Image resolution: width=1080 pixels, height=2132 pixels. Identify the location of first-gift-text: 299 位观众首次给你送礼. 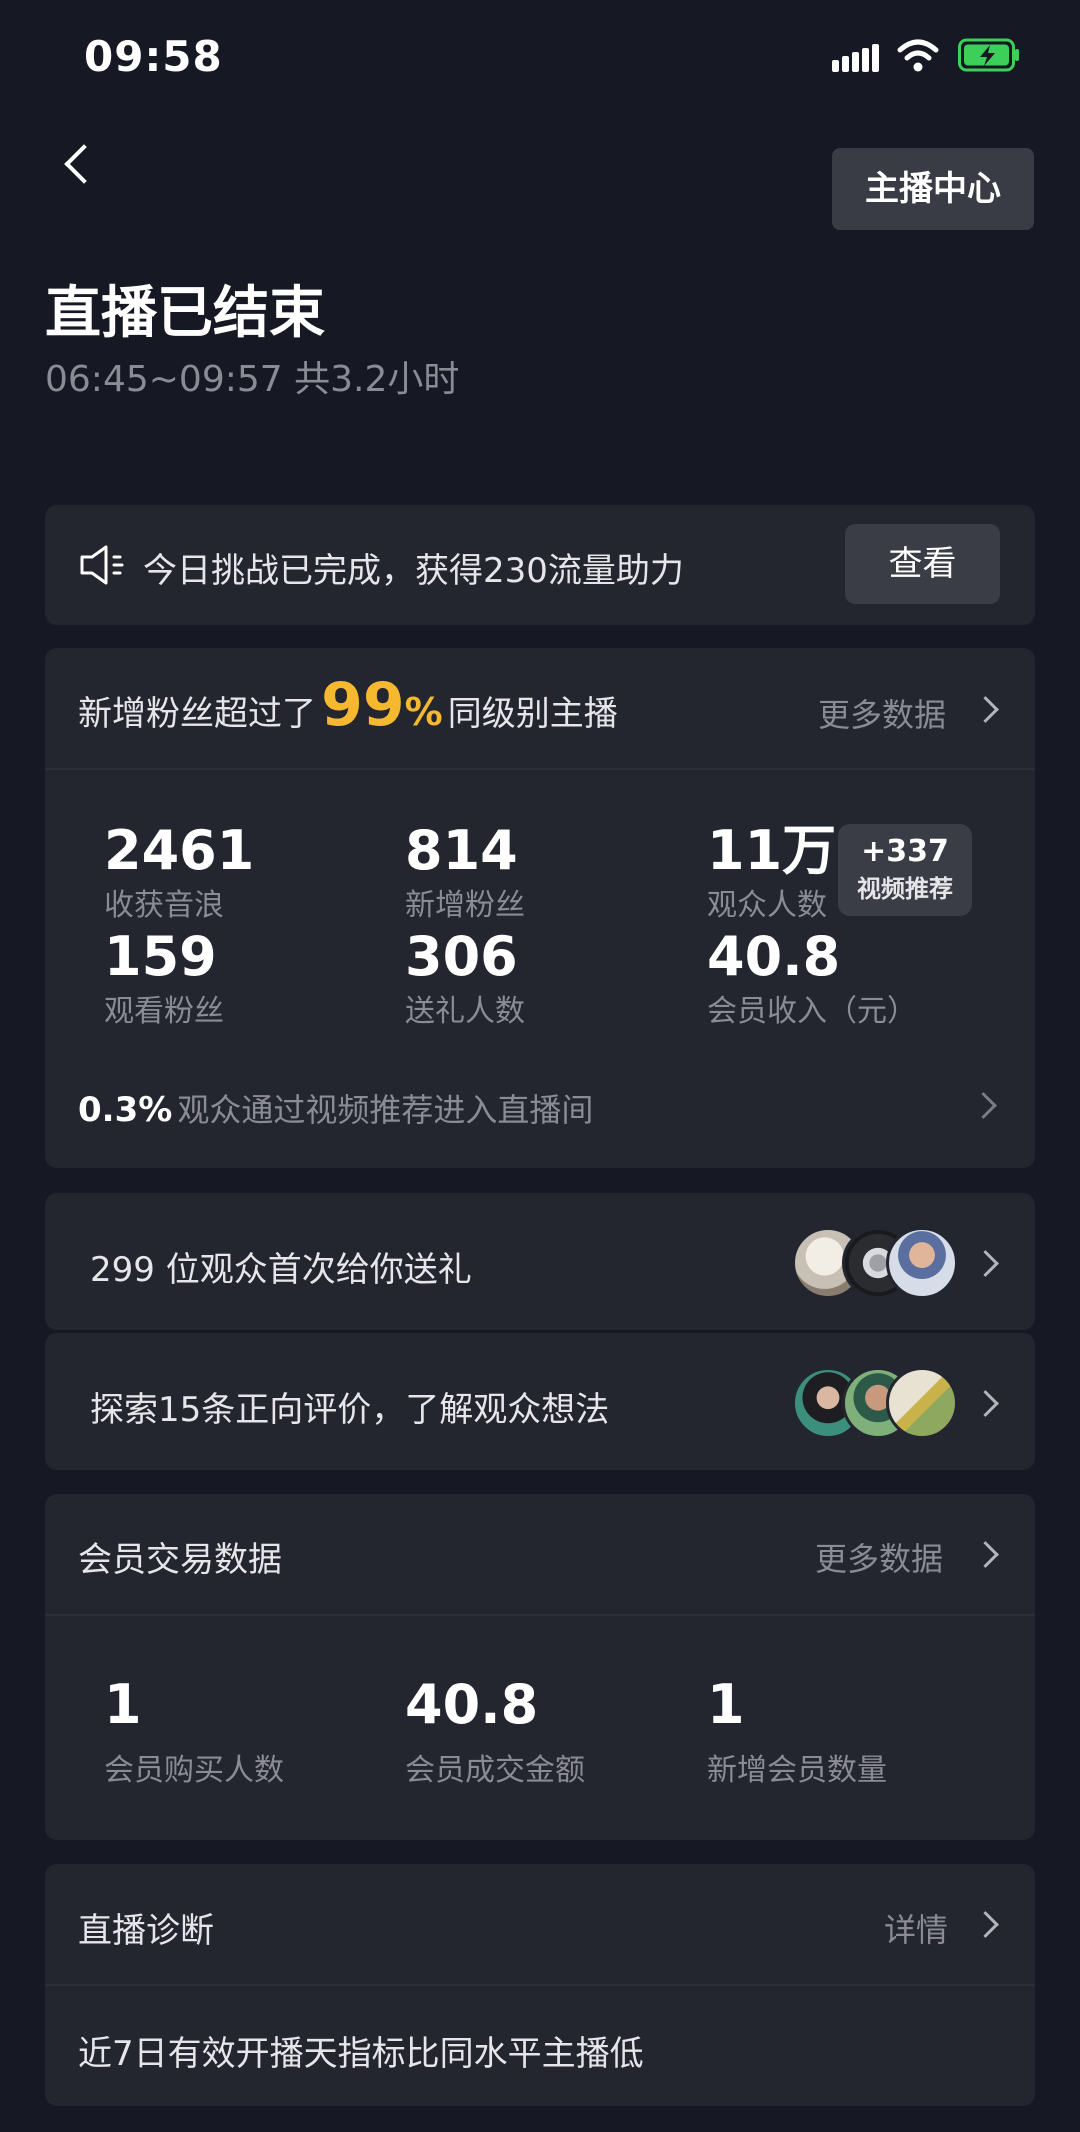
(281, 1270).